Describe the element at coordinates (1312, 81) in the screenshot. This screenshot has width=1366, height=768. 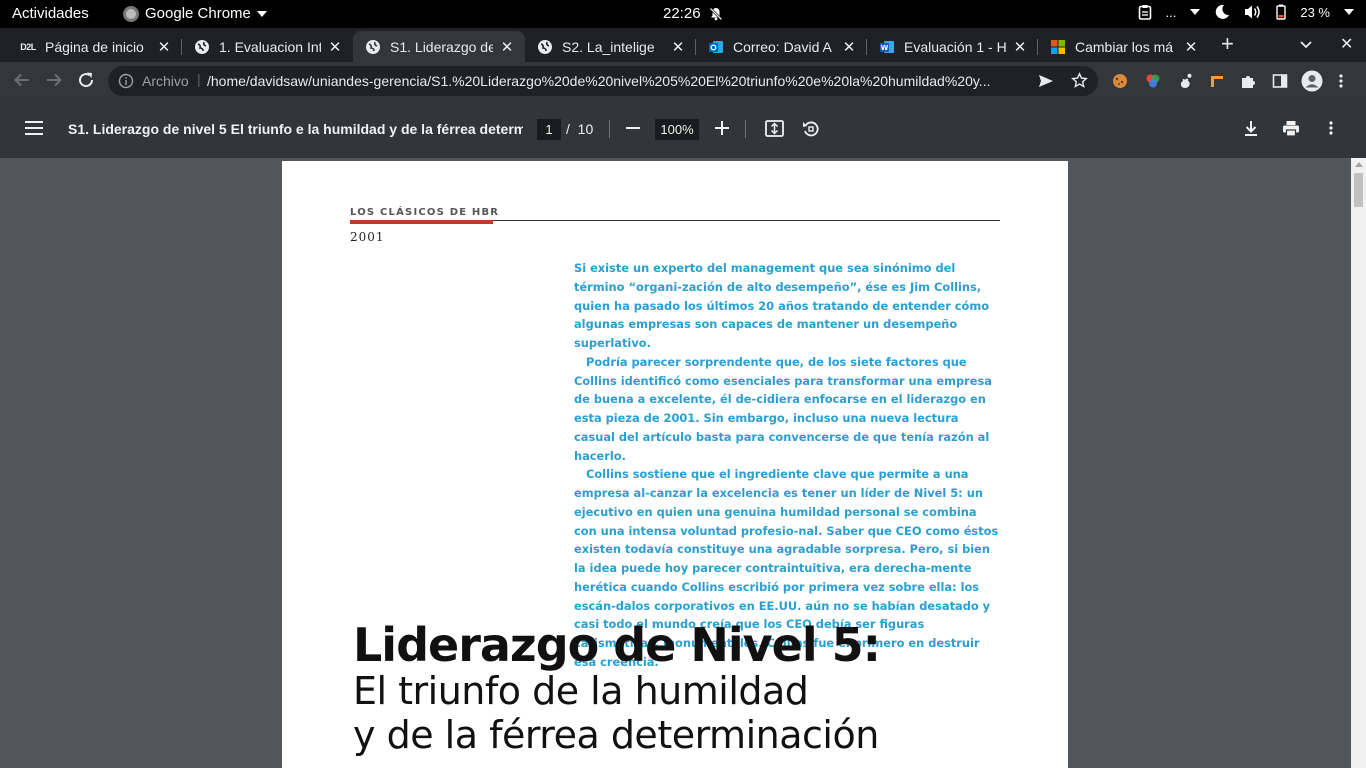
I see `profile-avatar` at that location.